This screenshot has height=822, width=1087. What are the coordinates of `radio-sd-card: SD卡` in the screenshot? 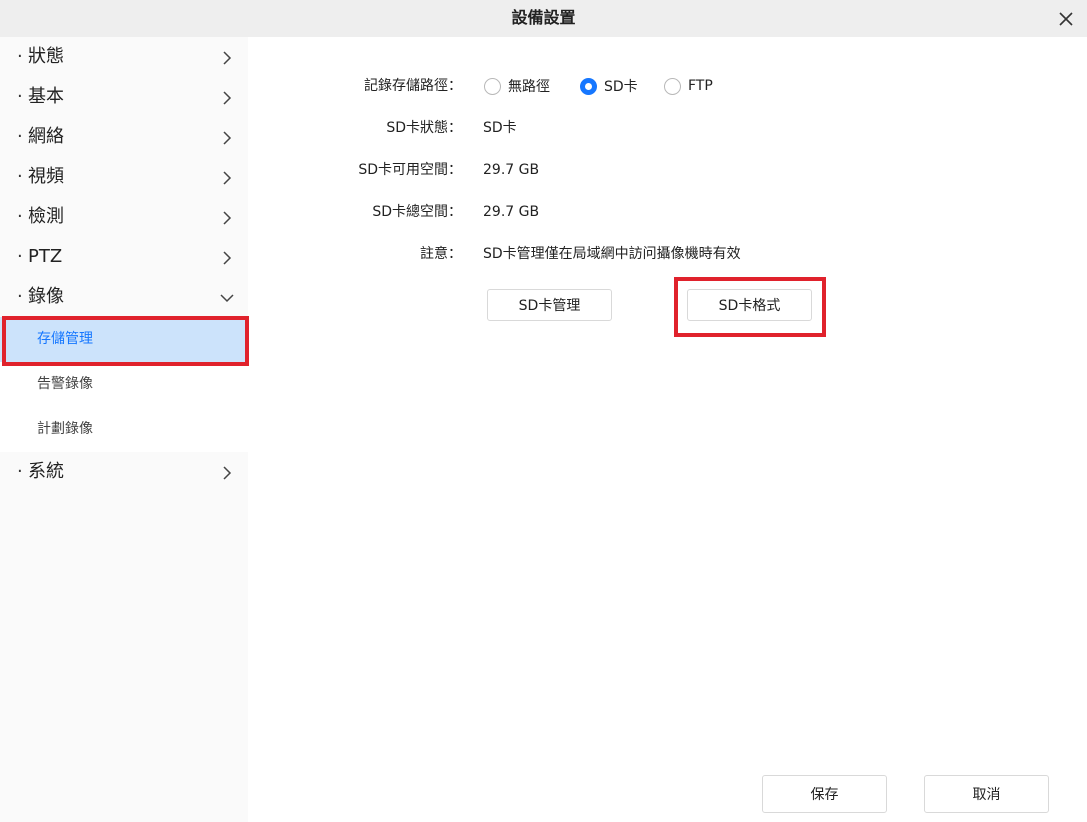 It's located at (609, 86).